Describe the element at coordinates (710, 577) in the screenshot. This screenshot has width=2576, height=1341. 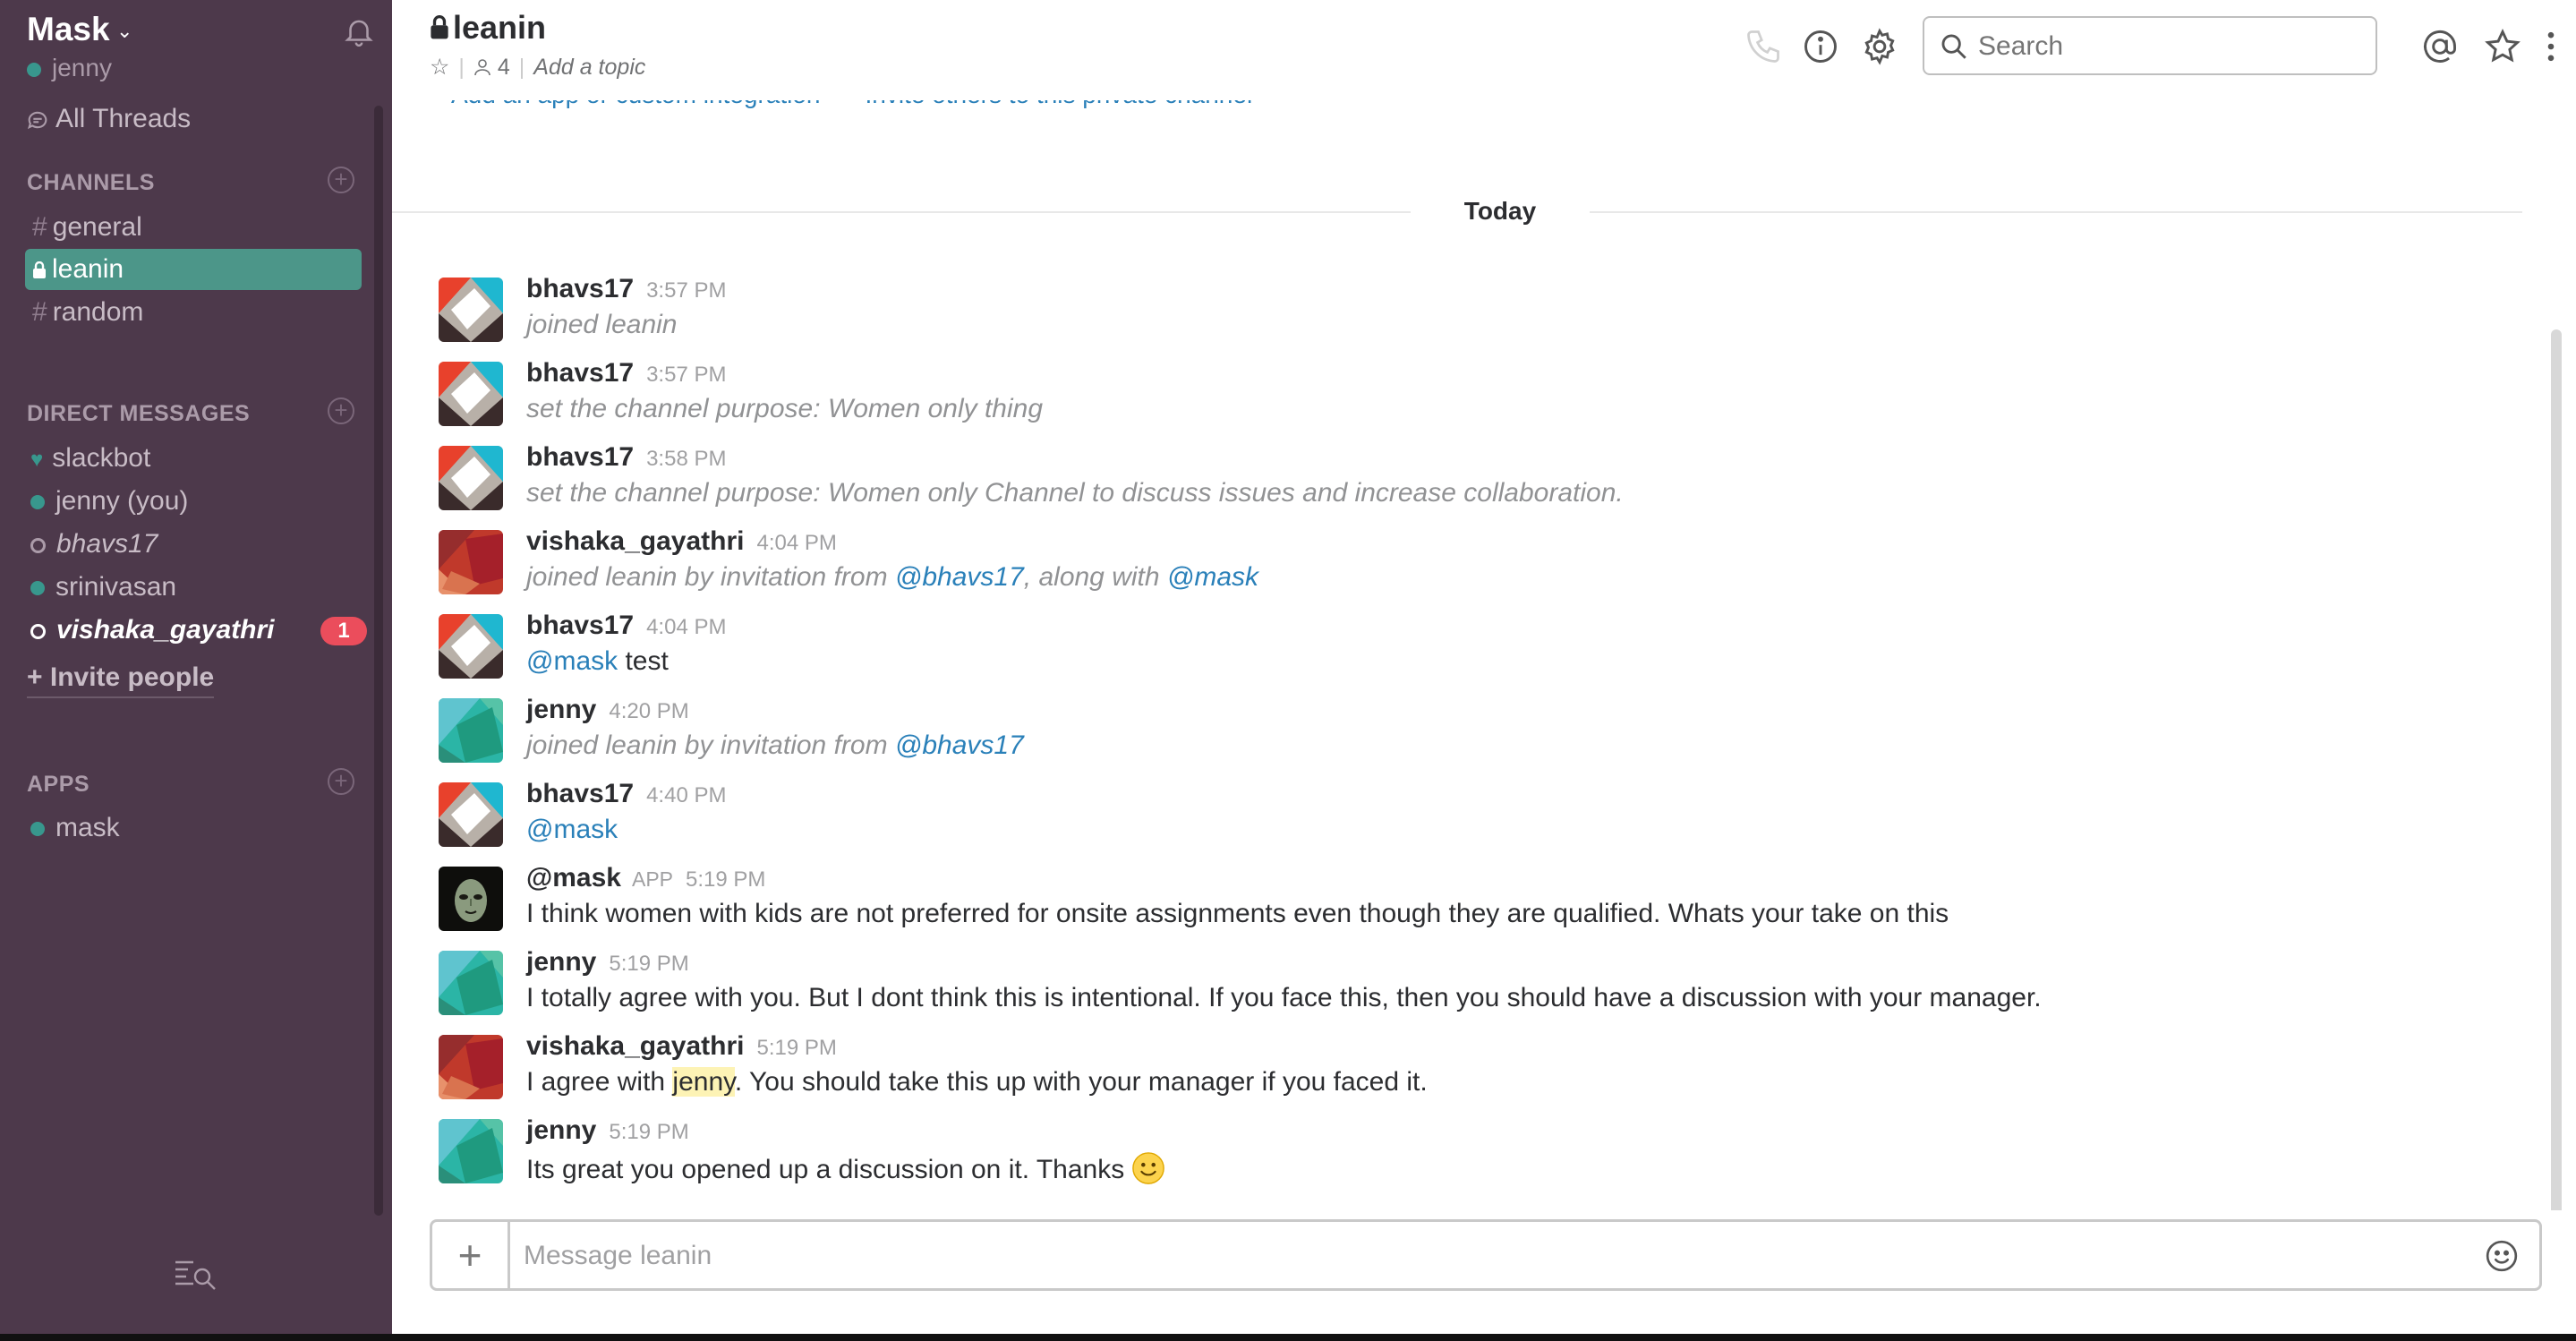
I see `message-text-part: joined leanin by invitation from` at that location.